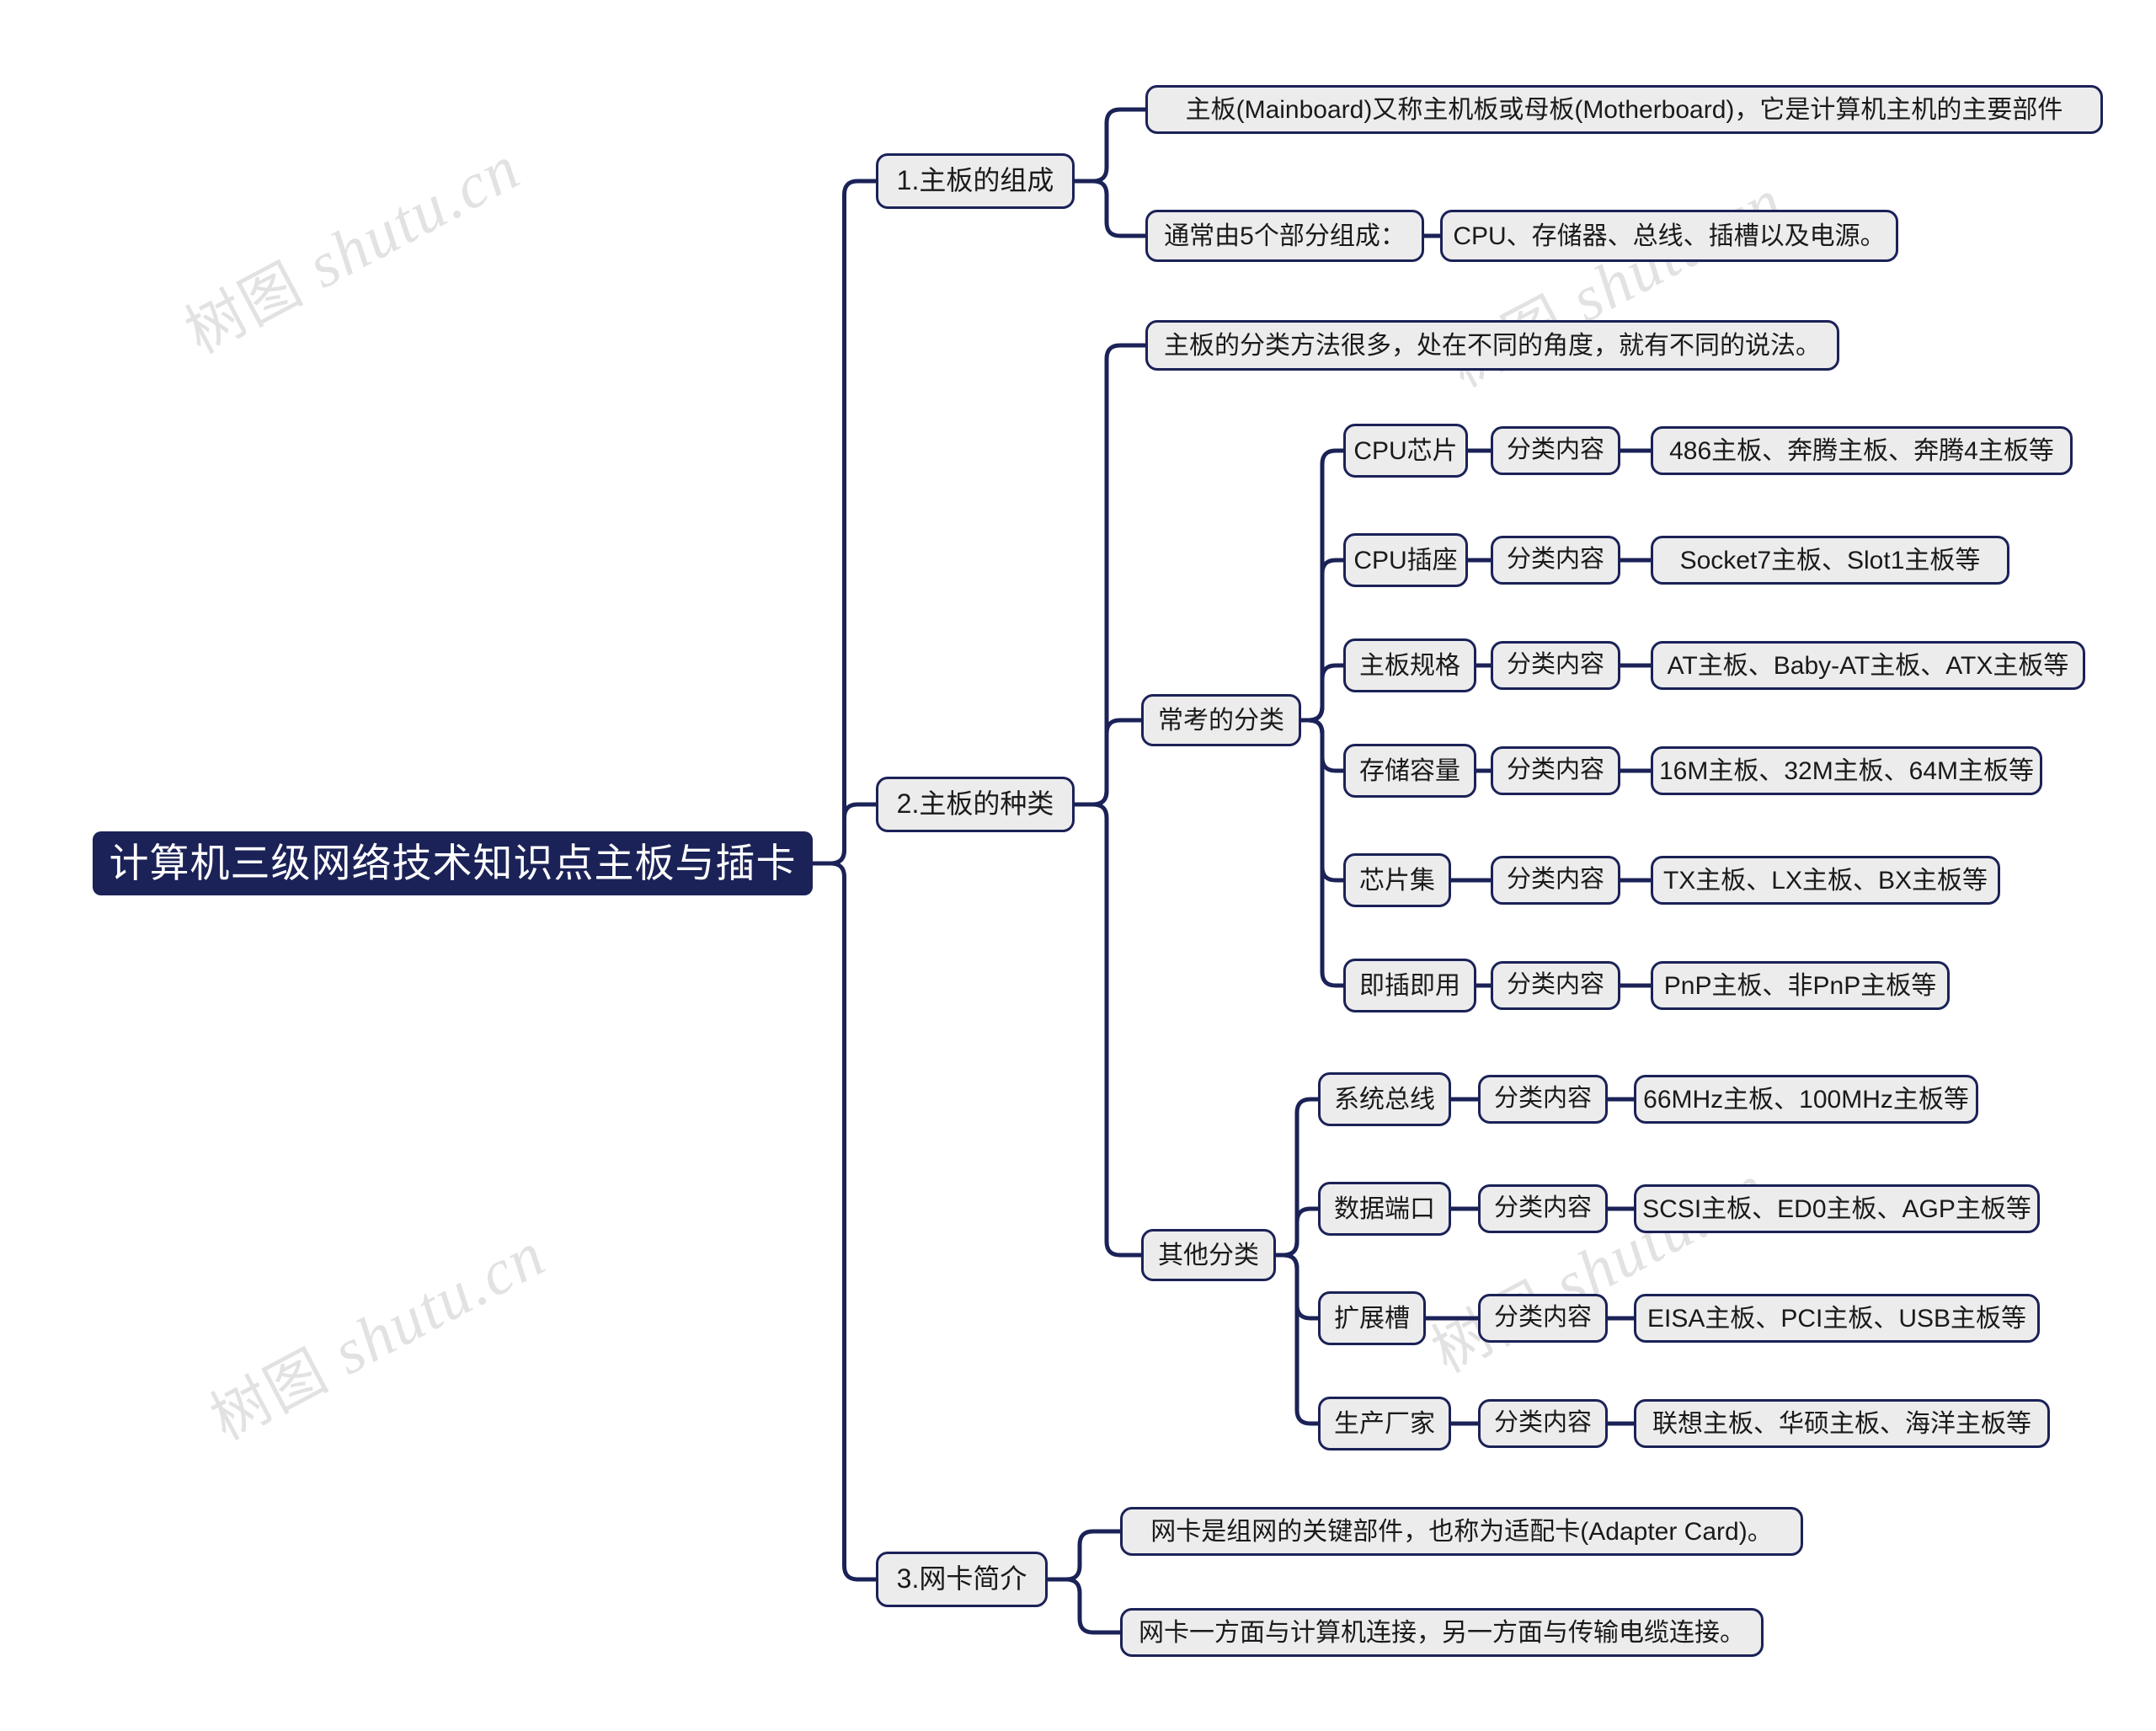 This screenshot has width=2156, height=1731. I want to click on detail-node: 网卡是组网的关键部件，也称为适配卡(Adapter Card)。, so click(1461, 1531).